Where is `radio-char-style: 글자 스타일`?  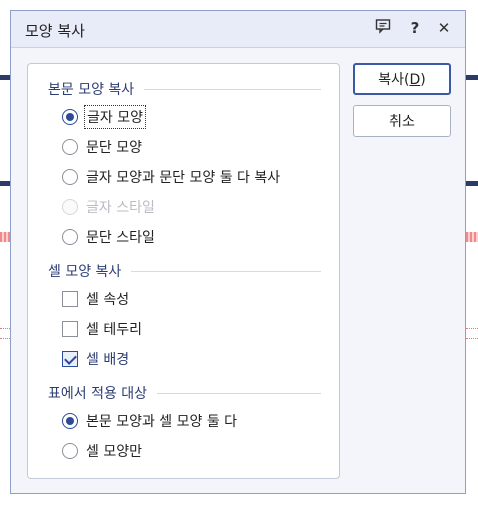
radio-char-style: 글자 스타일 is located at coordinates (108, 207).